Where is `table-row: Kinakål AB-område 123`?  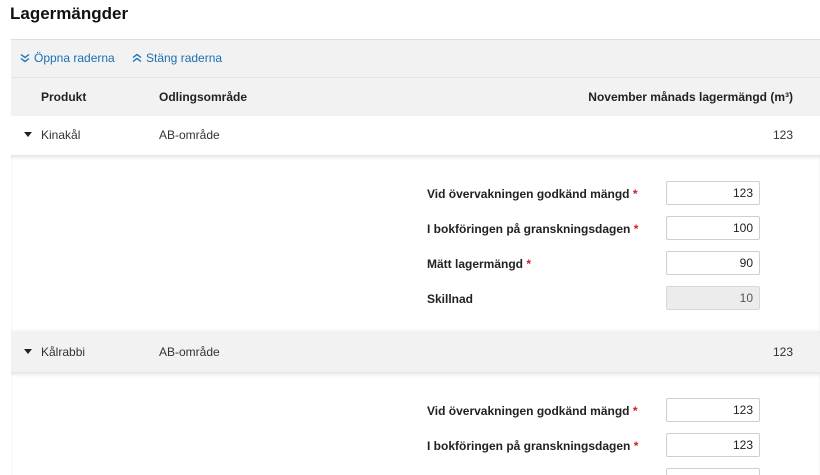
table-row: Kinakål AB-område 123 is located at coordinates (415, 136).